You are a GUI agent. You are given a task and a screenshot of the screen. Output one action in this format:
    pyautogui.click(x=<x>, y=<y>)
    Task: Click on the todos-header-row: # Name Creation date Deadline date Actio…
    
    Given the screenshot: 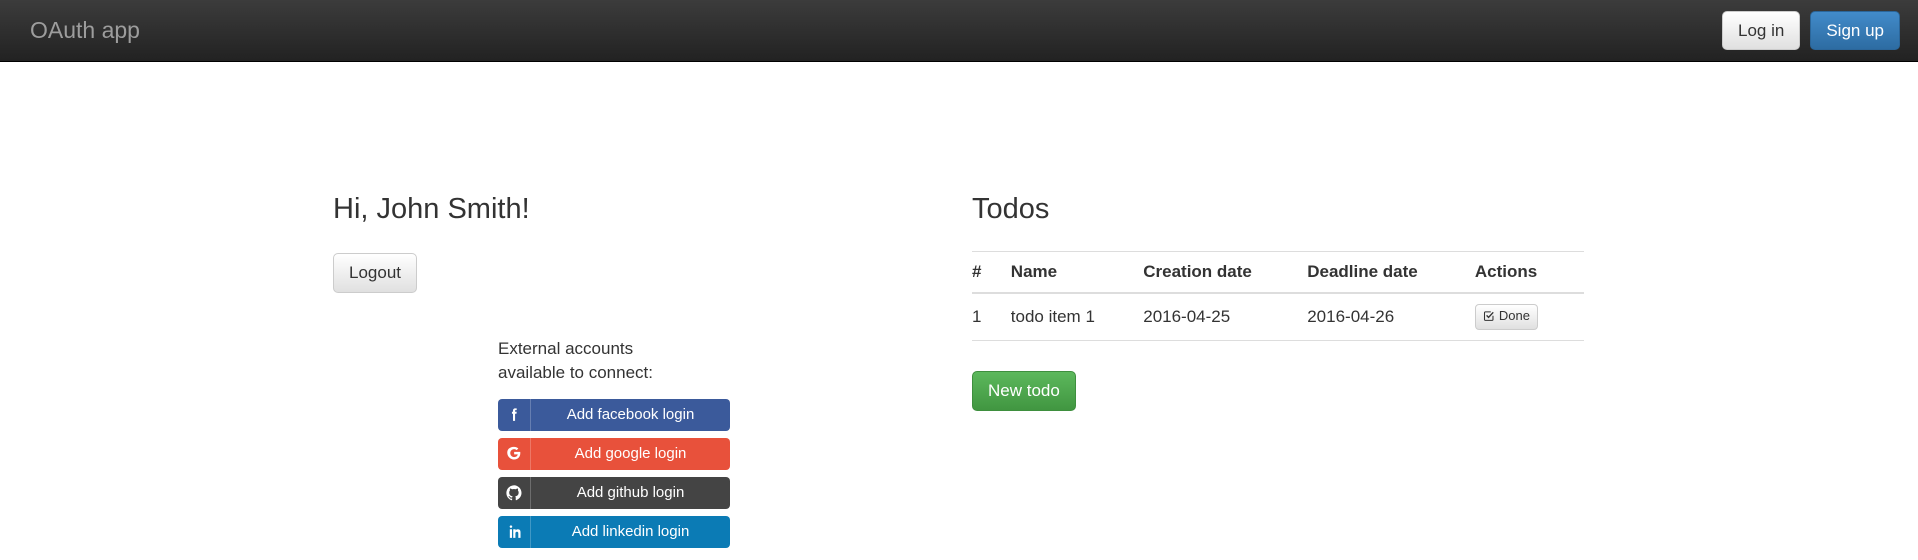 What is the action you would take?
    pyautogui.click(x=1278, y=272)
    